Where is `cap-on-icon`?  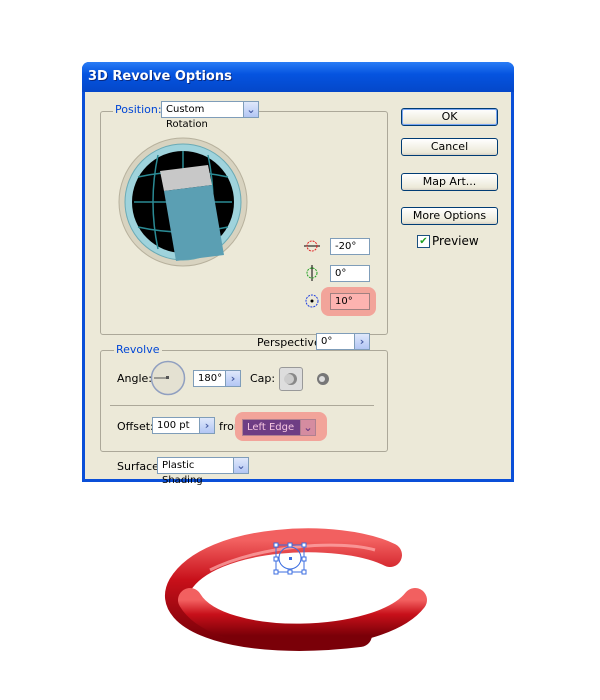
cap-on-icon is located at coordinates (290, 379).